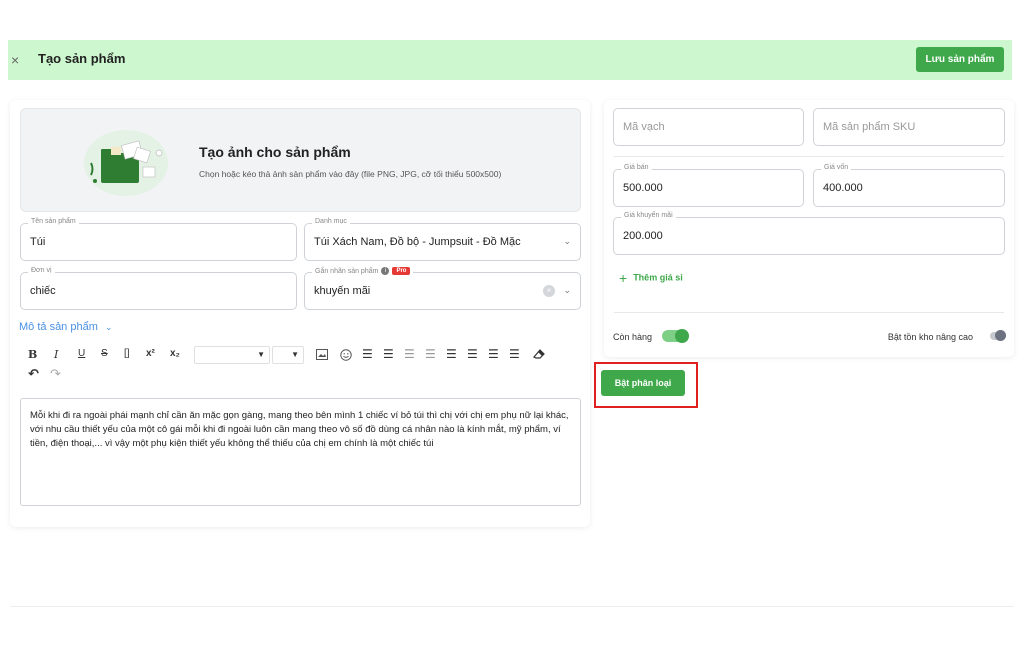 This screenshot has width=1024, height=647. Describe the element at coordinates (288, 355) in the screenshot. I see `color-select: ▼` at that location.